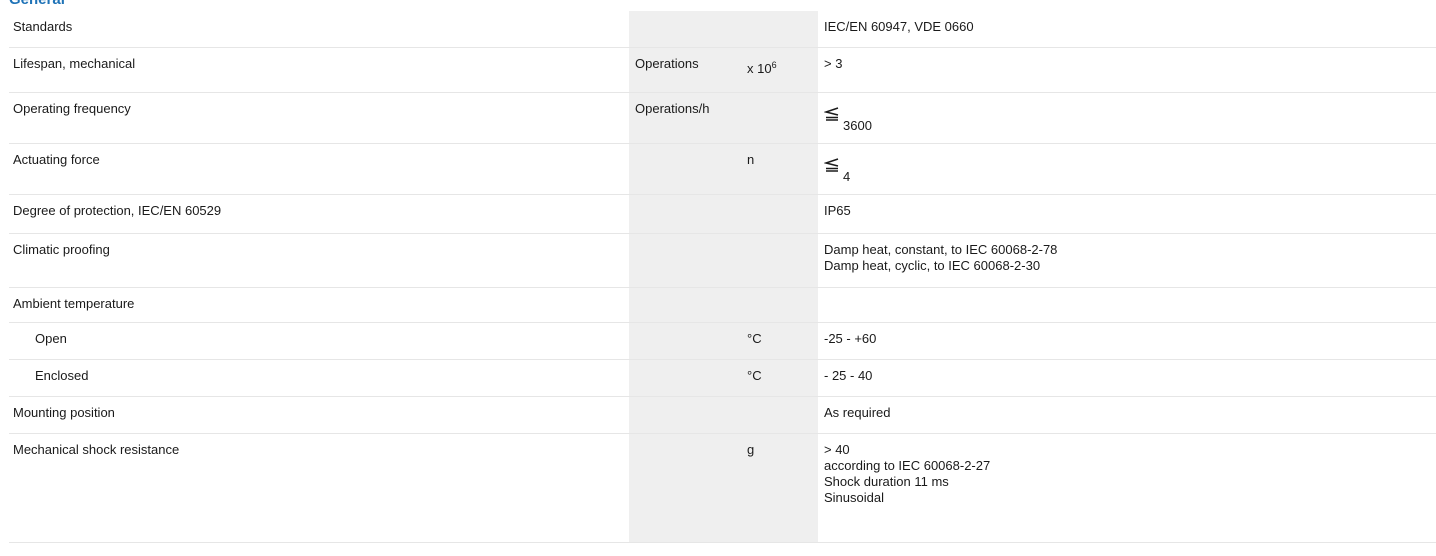 The height and width of the screenshot is (556, 1436). I want to click on row-label: Lifespan, mechanical, so click(319, 70).